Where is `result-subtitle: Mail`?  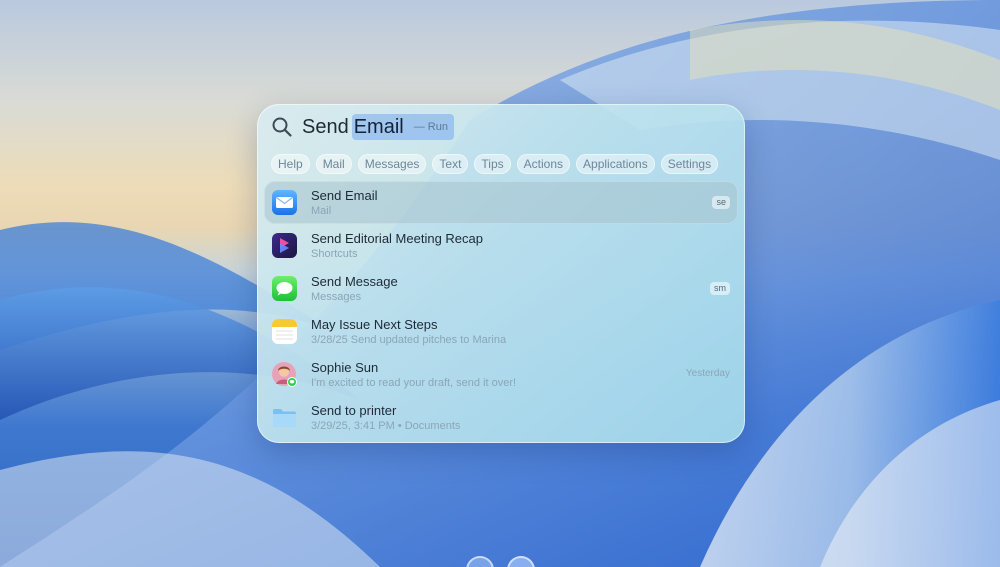 result-subtitle: Mail is located at coordinates (321, 211).